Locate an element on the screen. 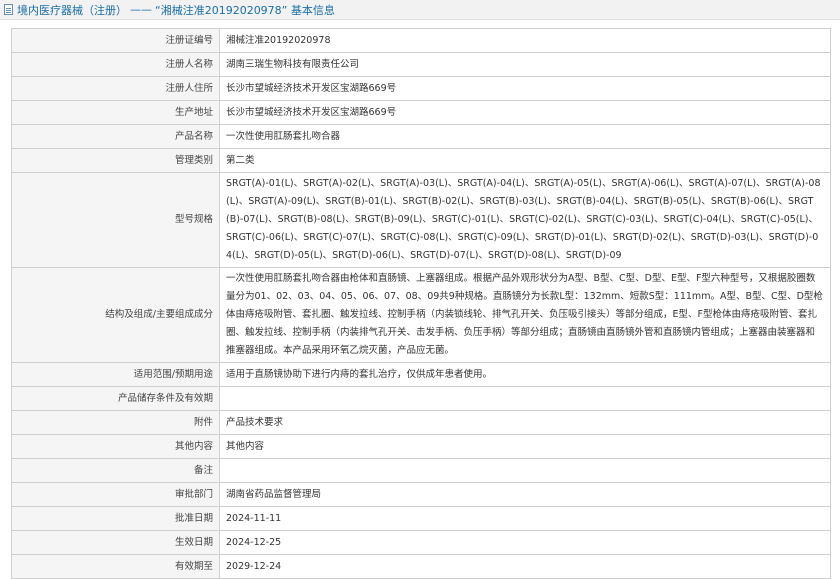 The width and height of the screenshot is (840, 579). table-row: 注册证编号 湘械注准20192020978 is located at coordinates (421, 40).